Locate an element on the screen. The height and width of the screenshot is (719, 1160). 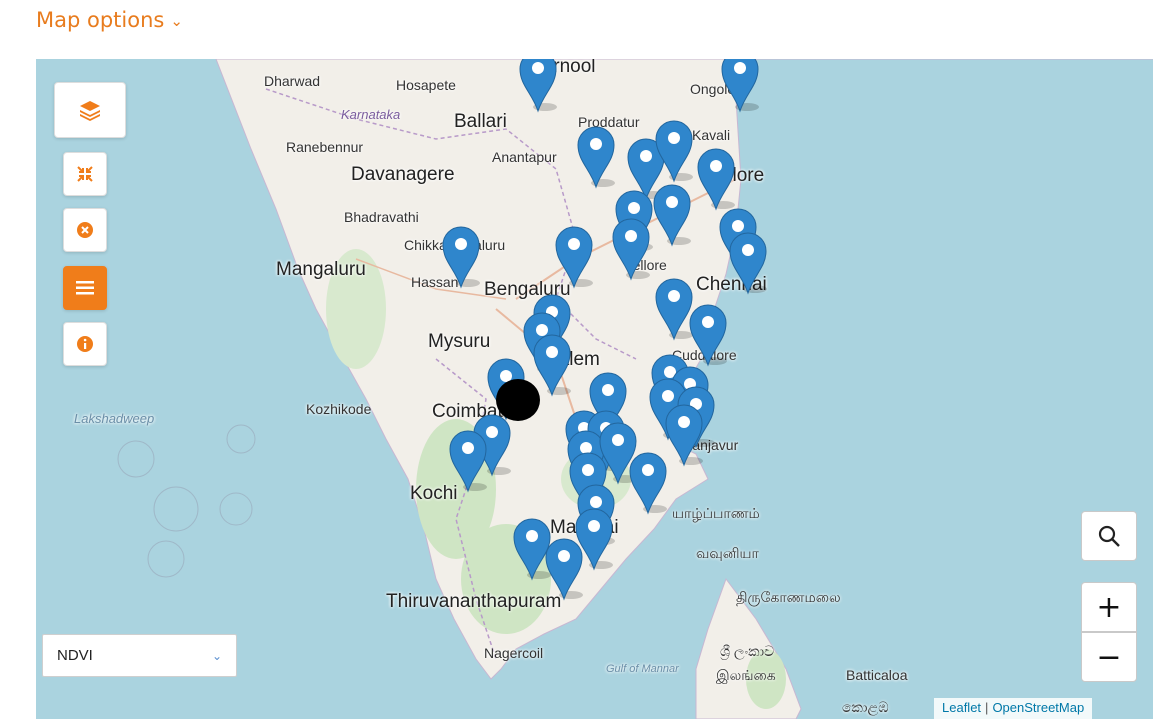
layer-select-dropdown: NDVI ⌄ is located at coordinates (139, 655).